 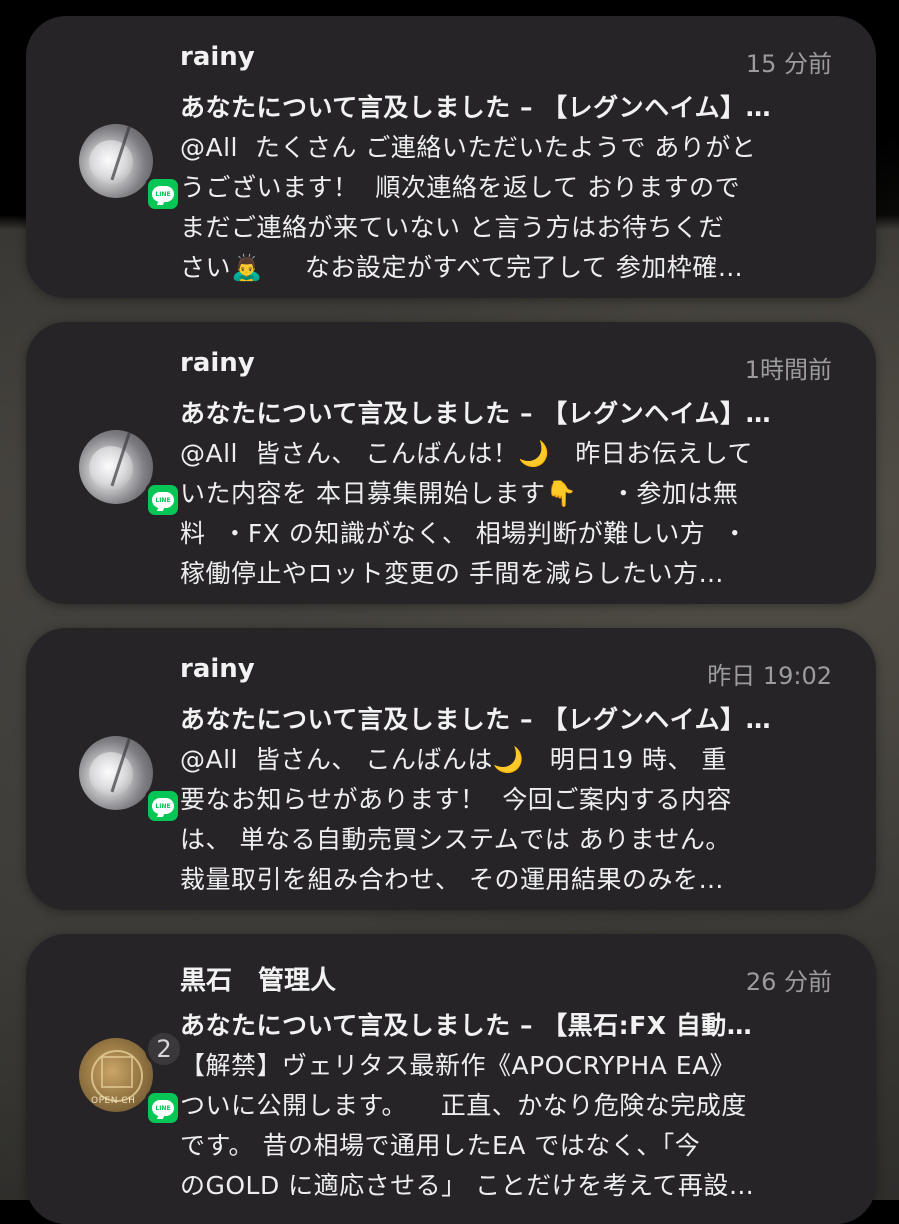 What do you see at coordinates (788, 982) in the screenshot?
I see `notification-time: 26 分前` at bounding box center [788, 982].